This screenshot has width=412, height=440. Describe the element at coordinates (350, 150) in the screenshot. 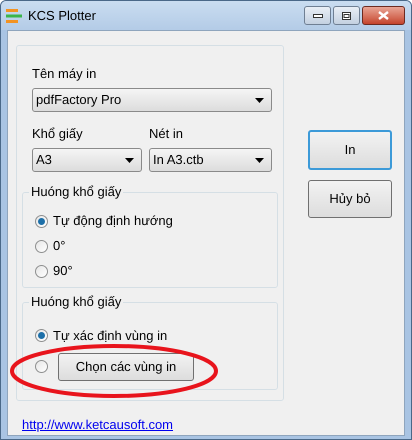

I see `dialog-button: In` at that location.